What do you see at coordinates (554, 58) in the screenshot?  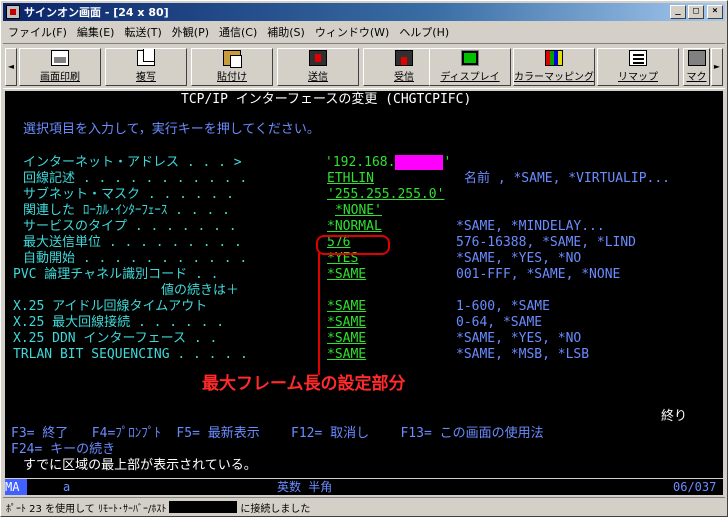 I see `color-mapping-icon` at bounding box center [554, 58].